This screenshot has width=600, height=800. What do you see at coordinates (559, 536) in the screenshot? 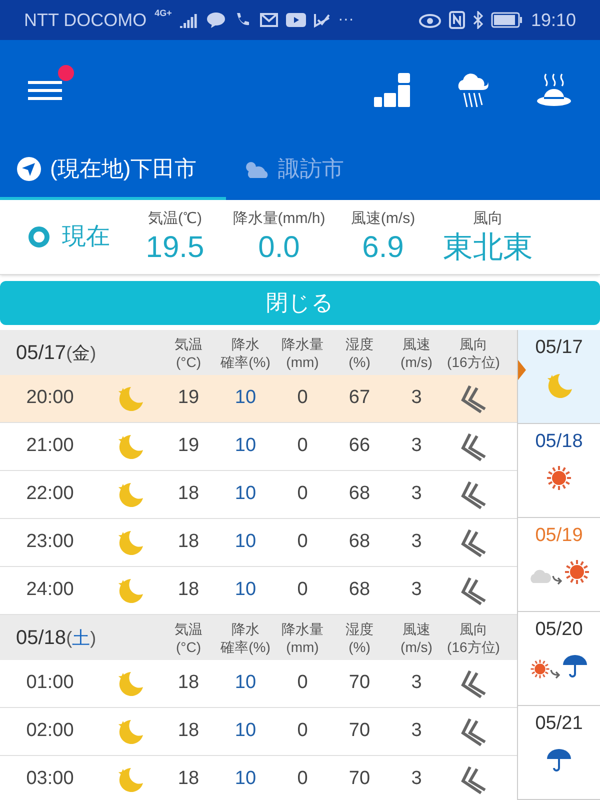
I see `forecast-date: 05/19` at bounding box center [559, 536].